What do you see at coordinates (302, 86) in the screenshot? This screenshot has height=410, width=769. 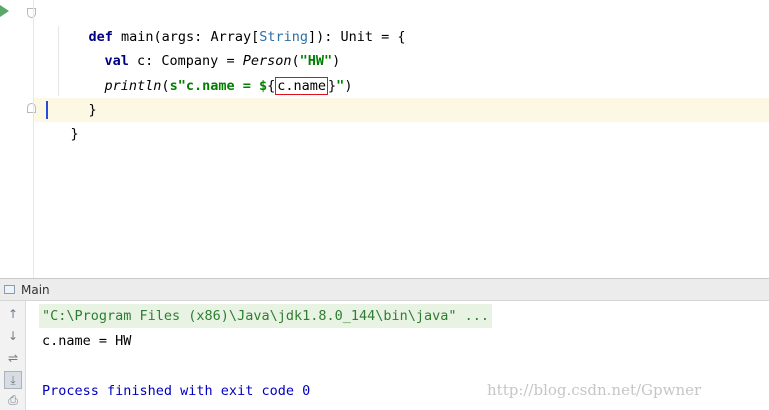 I see `highlighted-expression: c.name` at bounding box center [302, 86].